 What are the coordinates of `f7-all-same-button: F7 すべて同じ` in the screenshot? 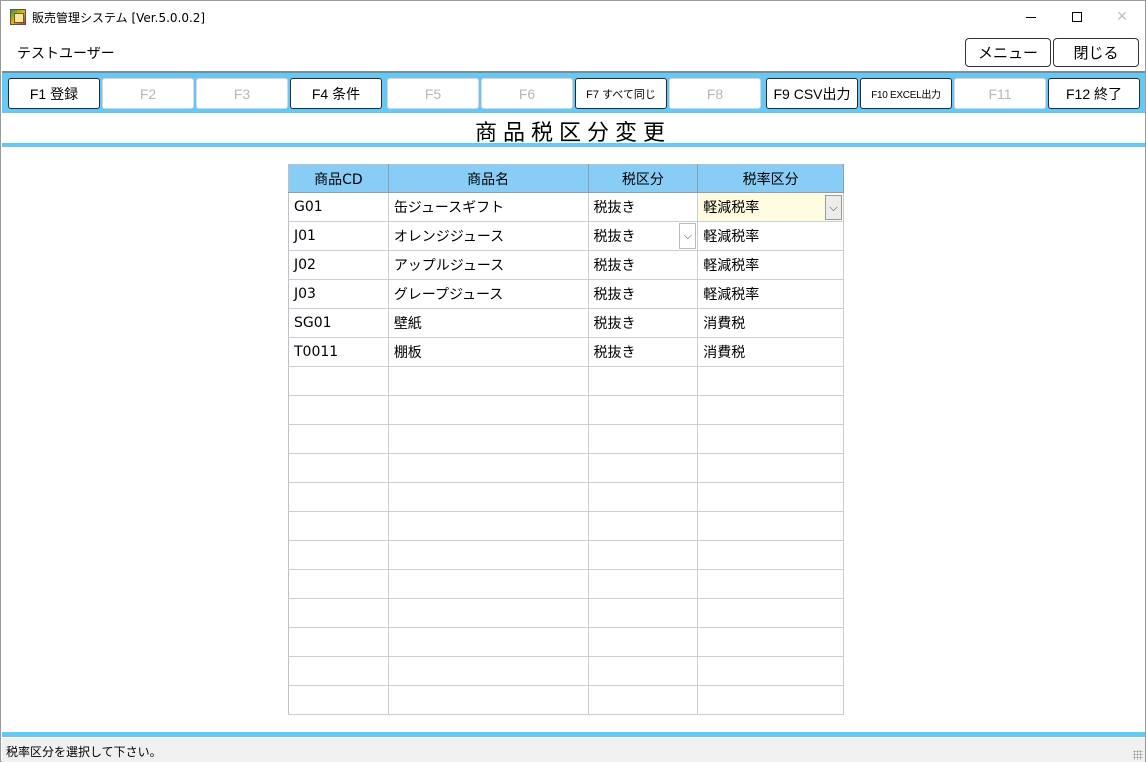 It's located at (621, 93).